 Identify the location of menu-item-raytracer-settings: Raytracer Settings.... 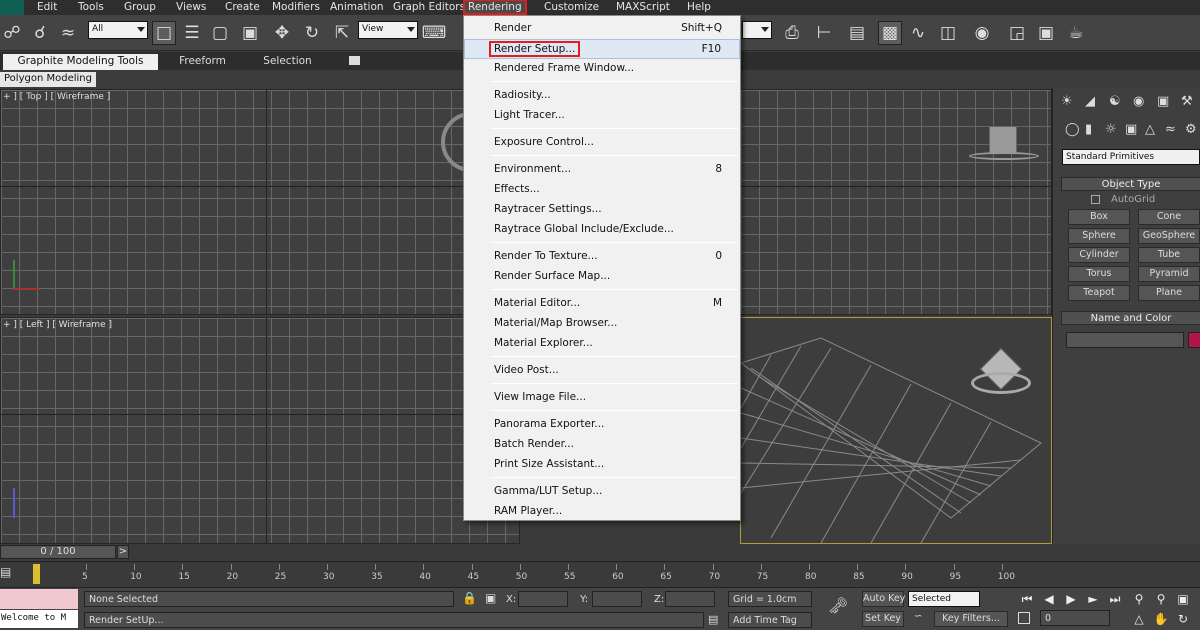
(602, 210).